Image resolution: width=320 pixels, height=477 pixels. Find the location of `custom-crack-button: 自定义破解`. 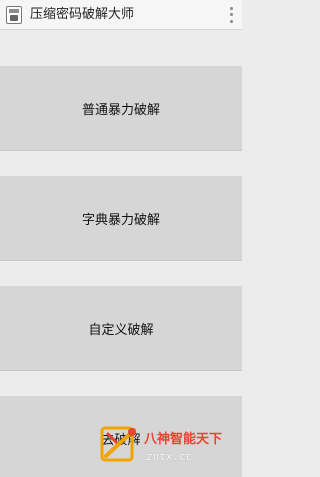

custom-crack-button: 自定义破解 is located at coordinates (121, 328).